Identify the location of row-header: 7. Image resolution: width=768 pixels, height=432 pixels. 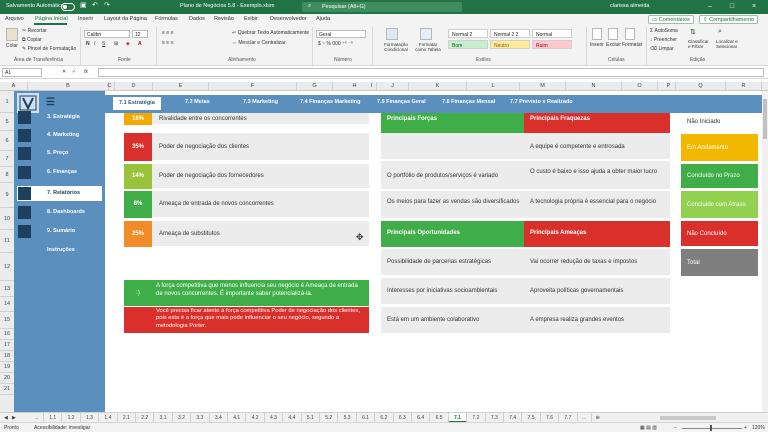
(7, 159).